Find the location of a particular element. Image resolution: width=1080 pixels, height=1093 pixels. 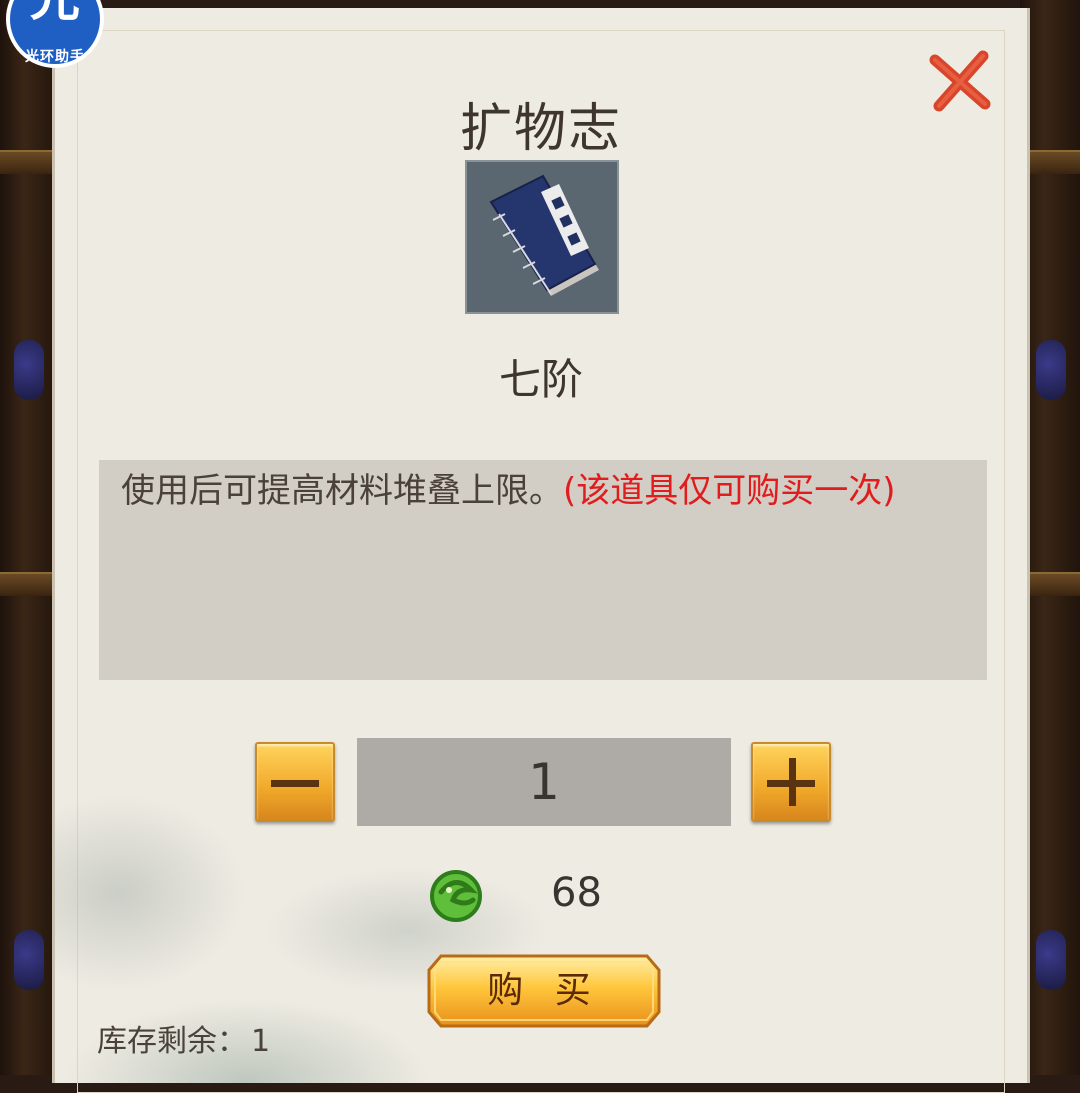

logo-glyph: 光 is located at coordinates (55, 15).